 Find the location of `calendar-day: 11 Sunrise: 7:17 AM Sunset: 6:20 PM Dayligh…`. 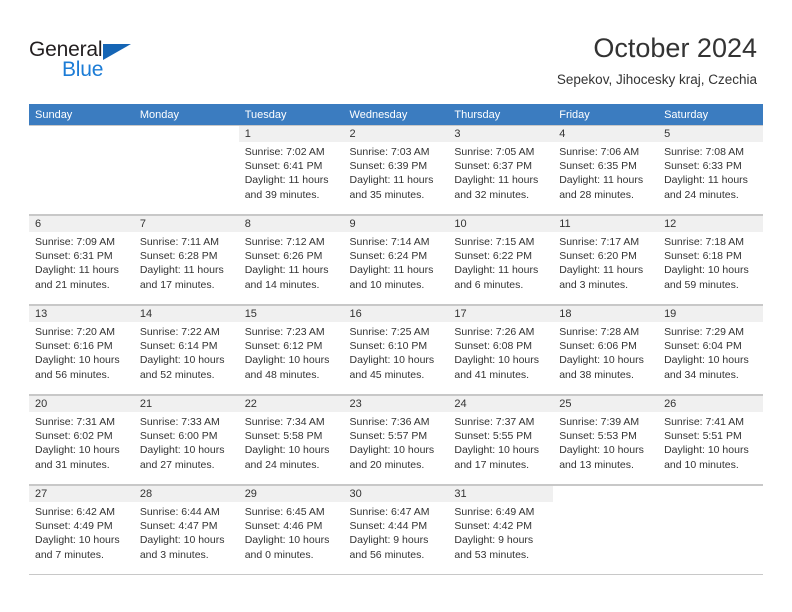

calendar-day: 11 Sunrise: 7:17 AM Sunset: 6:20 PM Dayligh… is located at coordinates (606, 260).